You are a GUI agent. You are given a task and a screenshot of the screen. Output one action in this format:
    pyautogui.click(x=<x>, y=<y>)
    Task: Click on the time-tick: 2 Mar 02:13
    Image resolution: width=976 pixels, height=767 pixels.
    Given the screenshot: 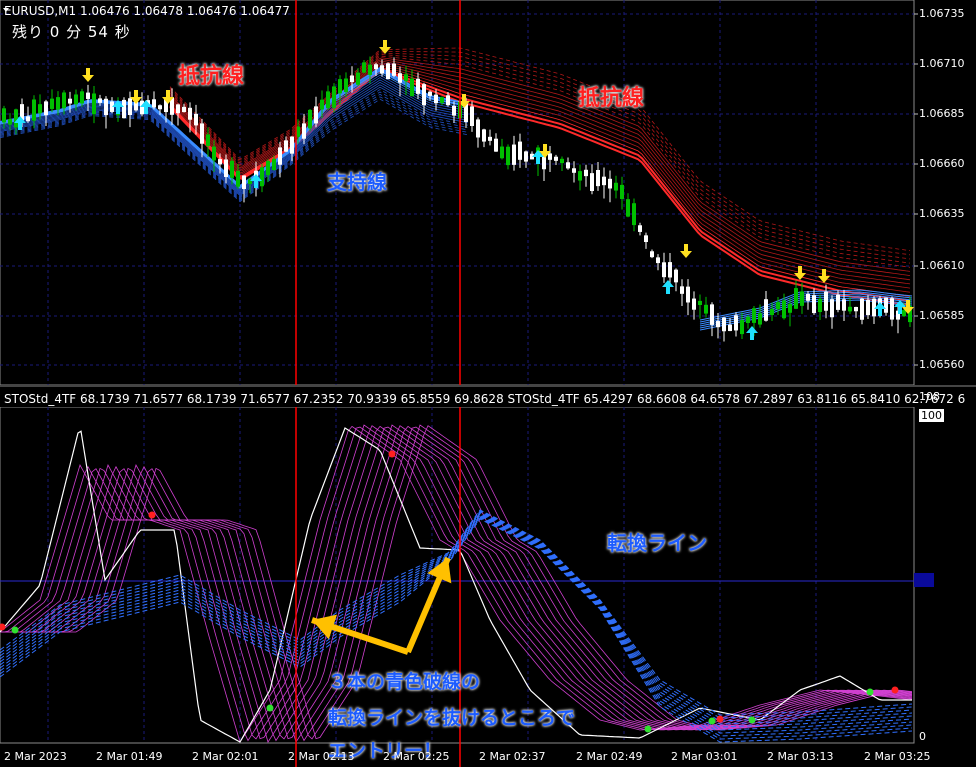 What is the action you would take?
    pyautogui.click(x=321, y=756)
    